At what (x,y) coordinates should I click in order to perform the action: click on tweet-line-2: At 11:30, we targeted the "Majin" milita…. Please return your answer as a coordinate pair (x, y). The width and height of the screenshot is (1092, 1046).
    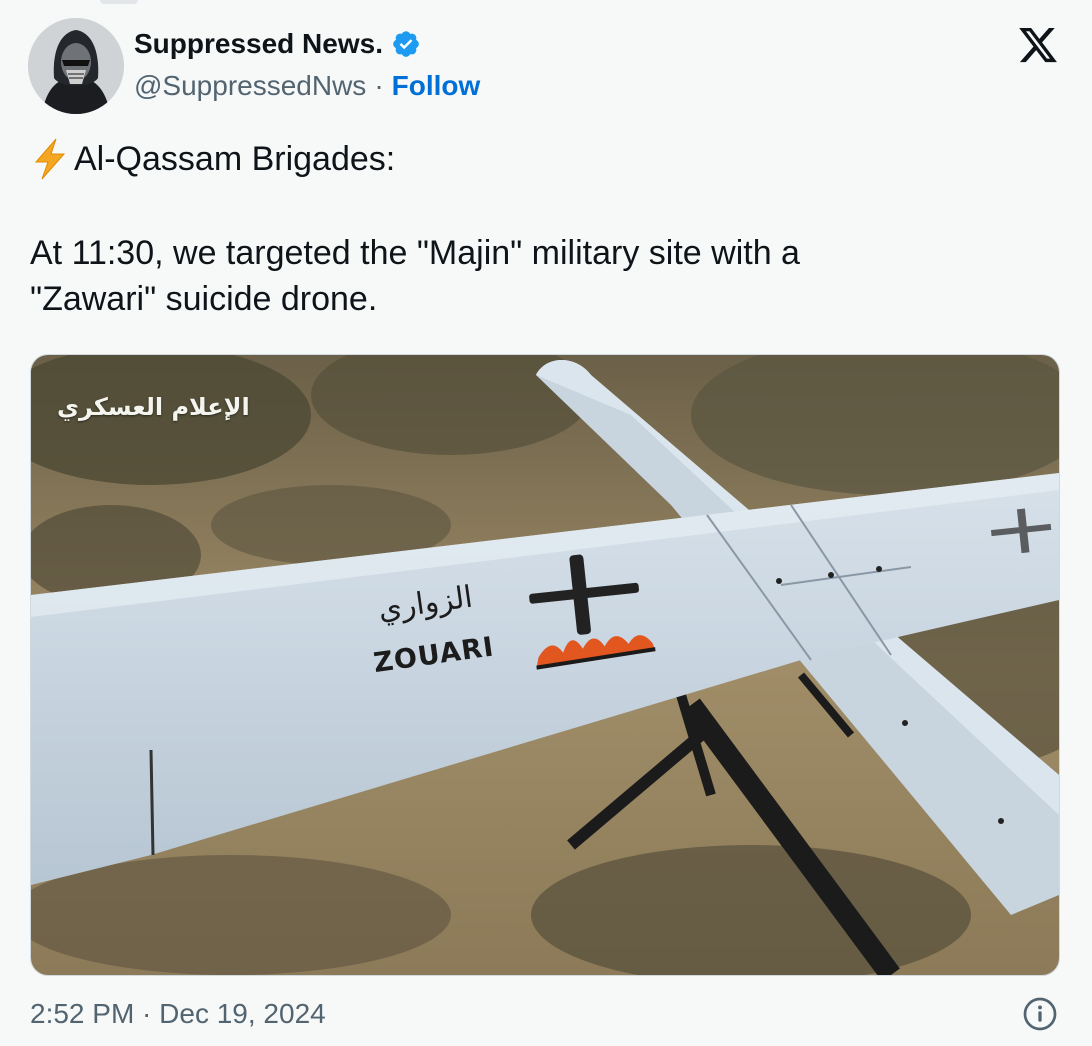
    Looking at the image, I should click on (415, 253).